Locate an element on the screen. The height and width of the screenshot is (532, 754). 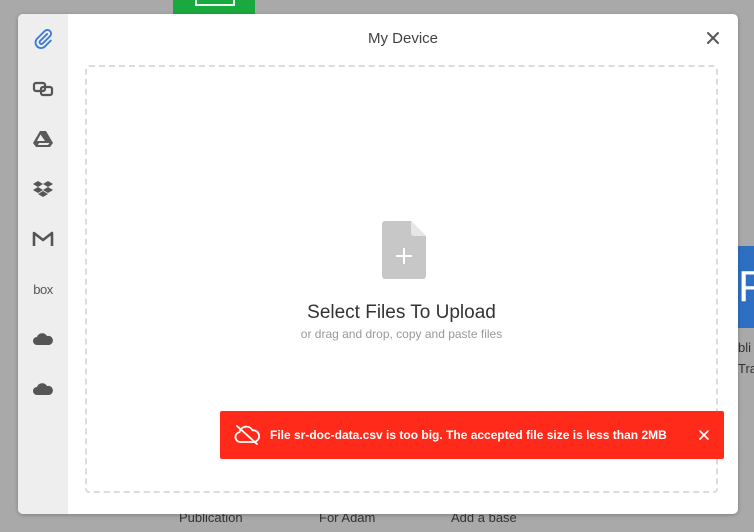
background-green-tile is located at coordinates (214, 7).